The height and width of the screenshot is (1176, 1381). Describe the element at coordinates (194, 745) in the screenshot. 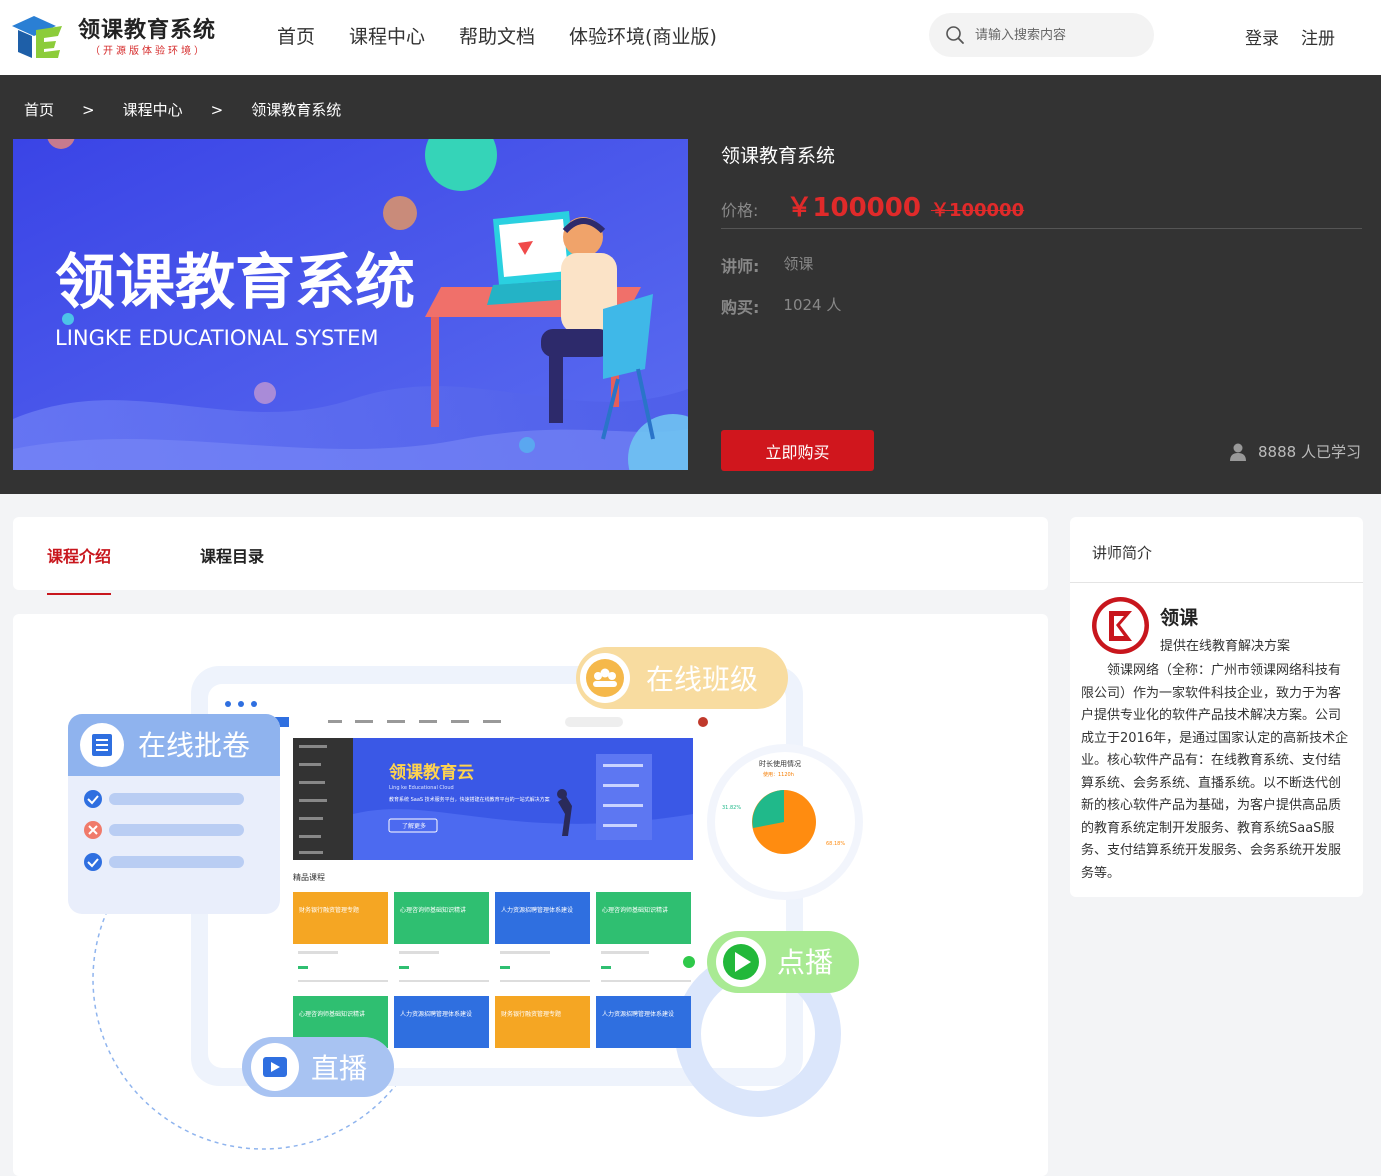

I see `label-online-marking: 在线批卷` at that location.